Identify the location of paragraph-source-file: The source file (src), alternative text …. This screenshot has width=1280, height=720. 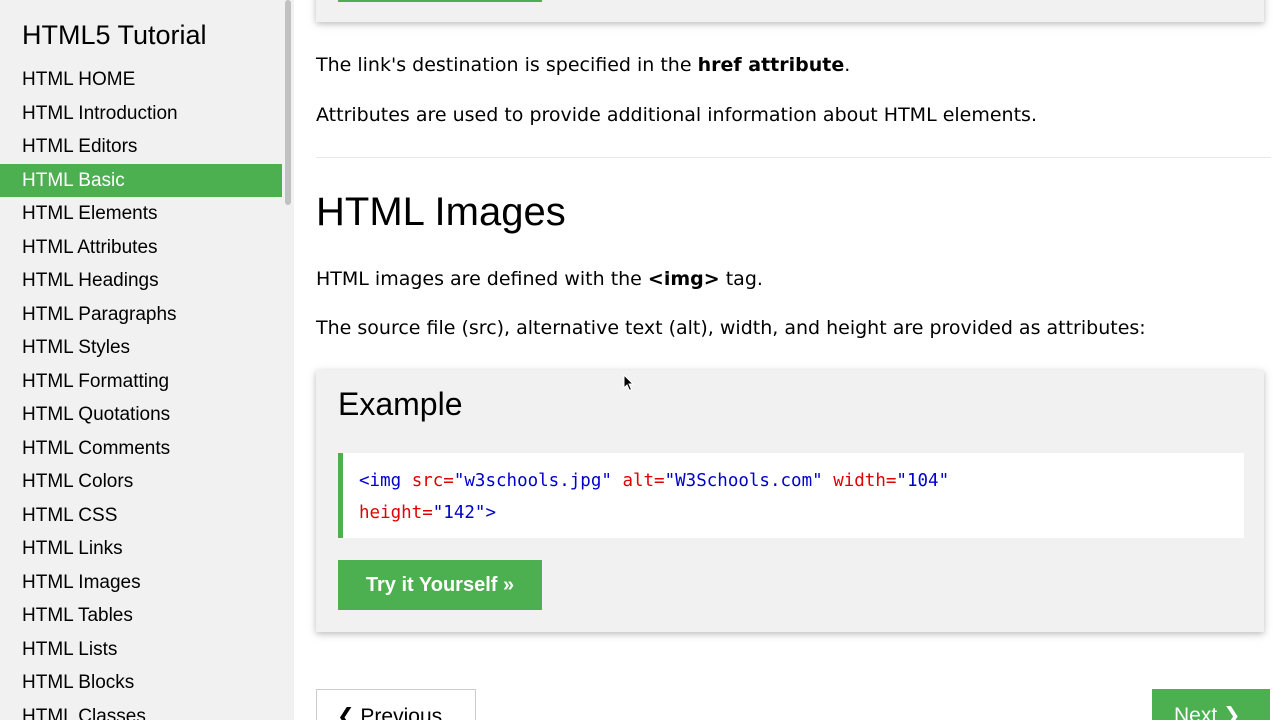
(731, 328).